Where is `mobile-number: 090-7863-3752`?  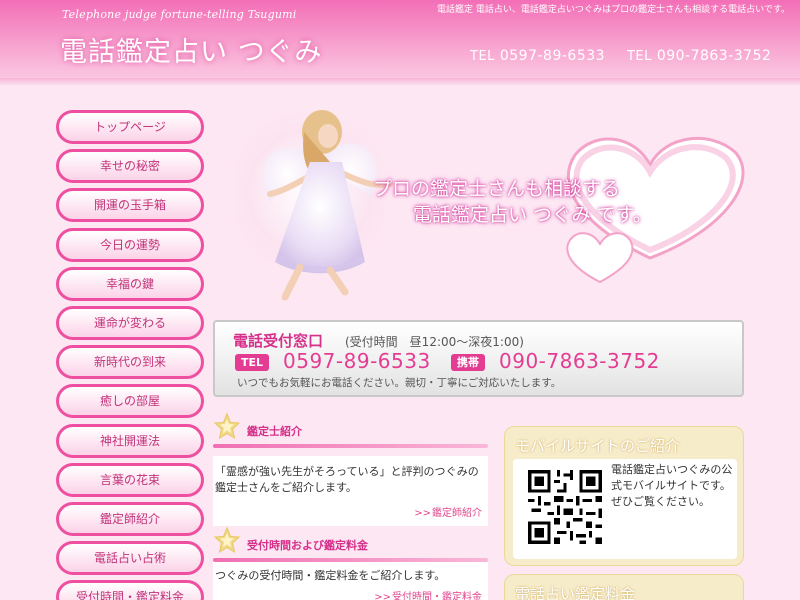
mobile-number: 090-7863-3752 is located at coordinates (579, 361).